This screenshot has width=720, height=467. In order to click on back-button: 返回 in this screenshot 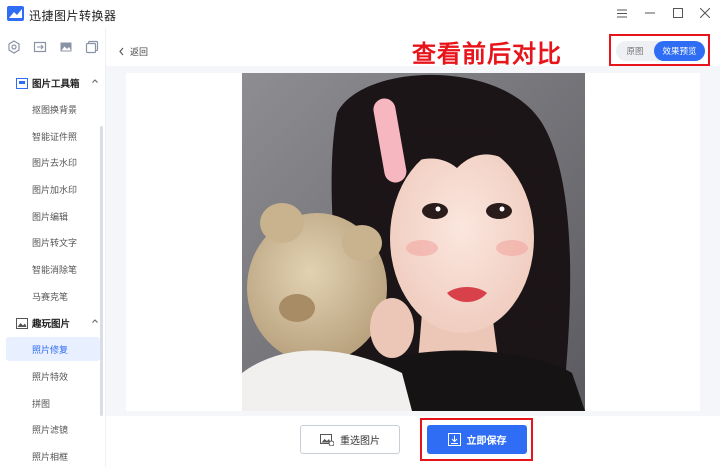, I will do `click(133, 51)`.